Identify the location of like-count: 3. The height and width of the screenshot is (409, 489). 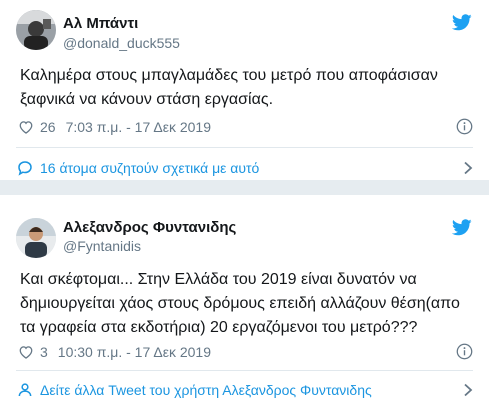
(44, 352).